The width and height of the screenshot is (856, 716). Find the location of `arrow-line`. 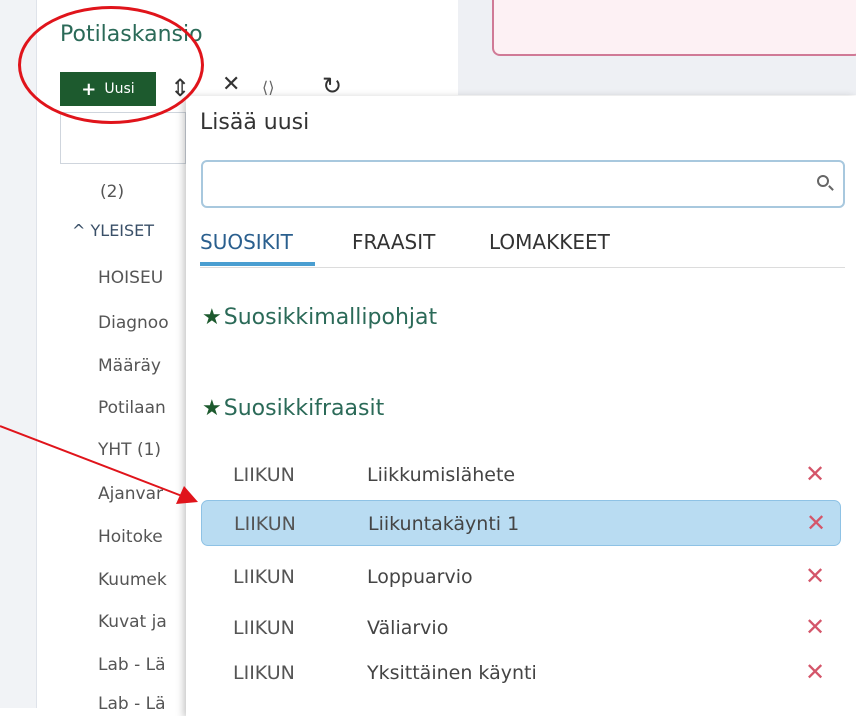

arrow-line is located at coordinates (91, 461).